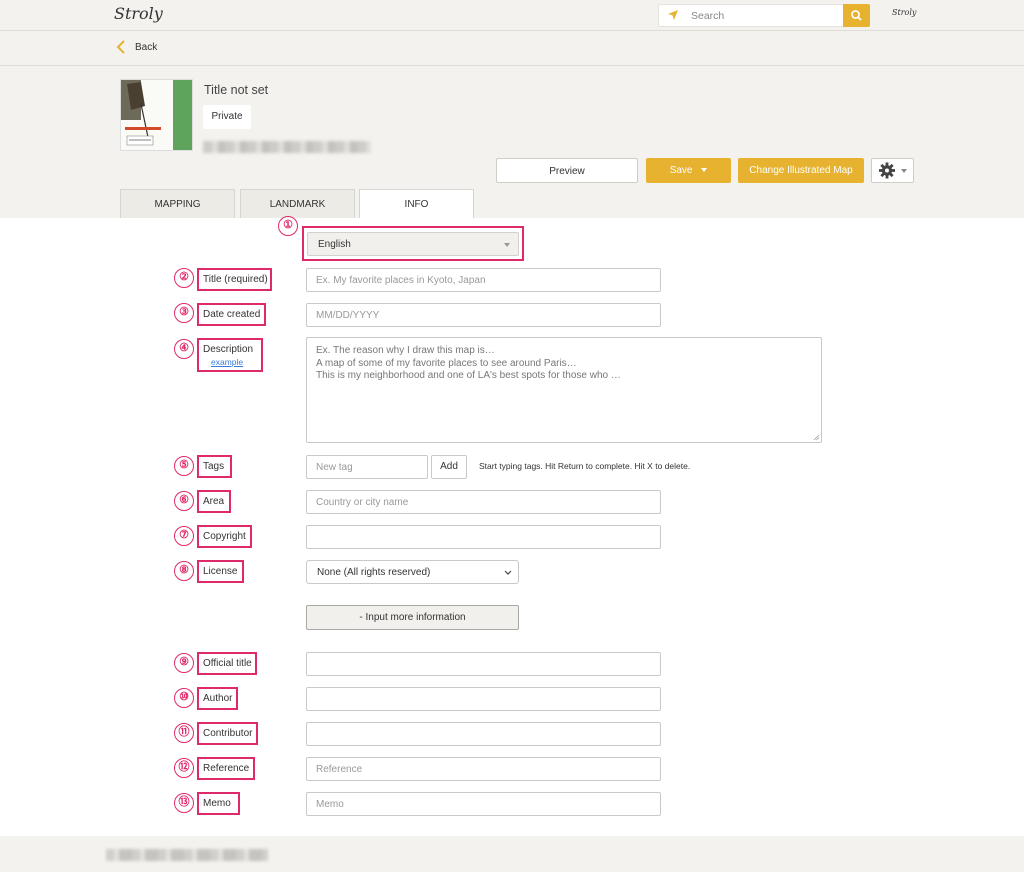 The width and height of the screenshot is (1024, 872). I want to click on marker-6: ⑥, so click(184, 501).